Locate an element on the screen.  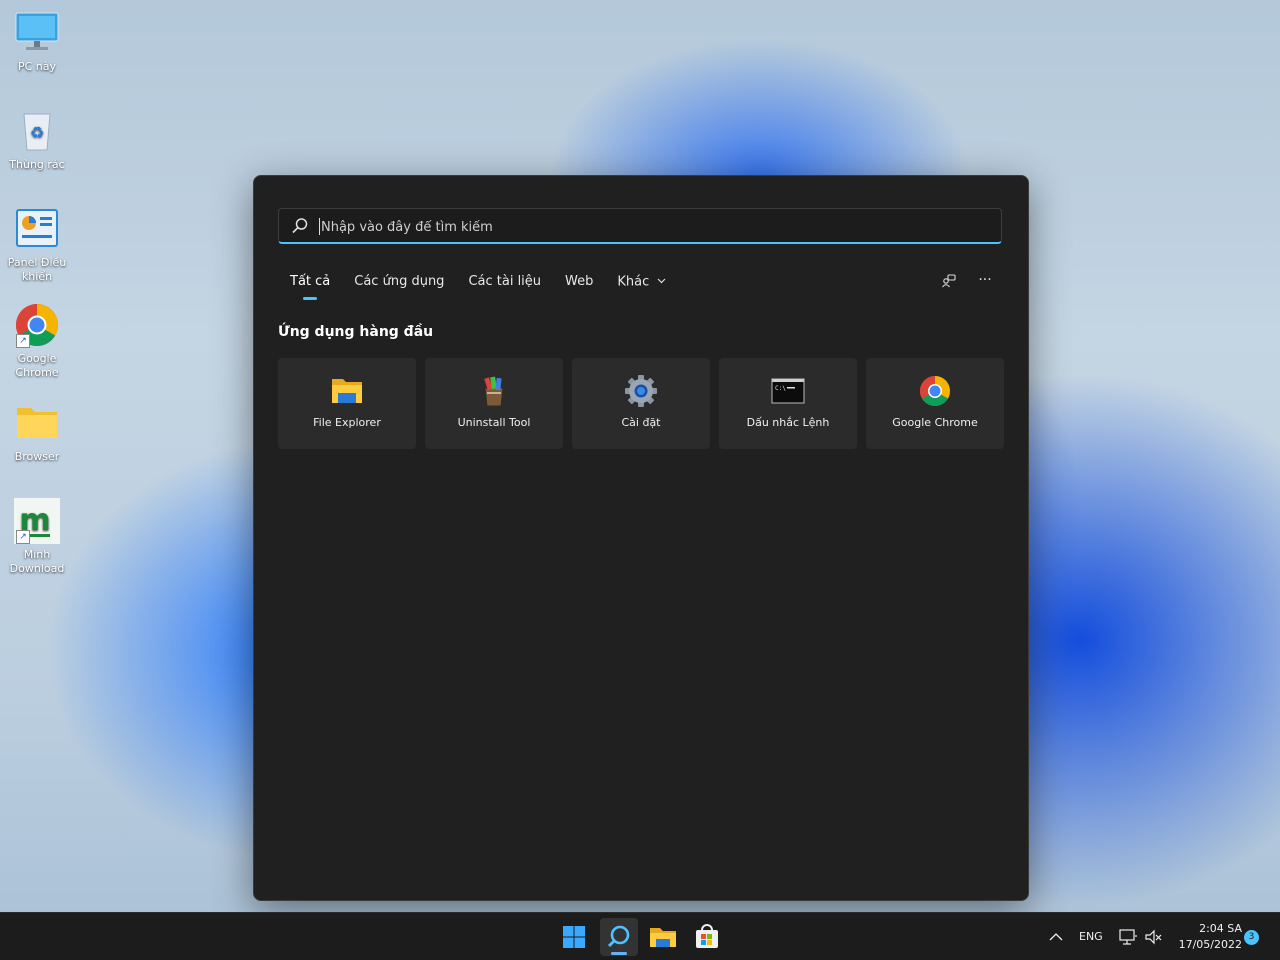
desktop-icon-recycle-bin: ♻ Thùng rác is located at coordinates (37, 140).